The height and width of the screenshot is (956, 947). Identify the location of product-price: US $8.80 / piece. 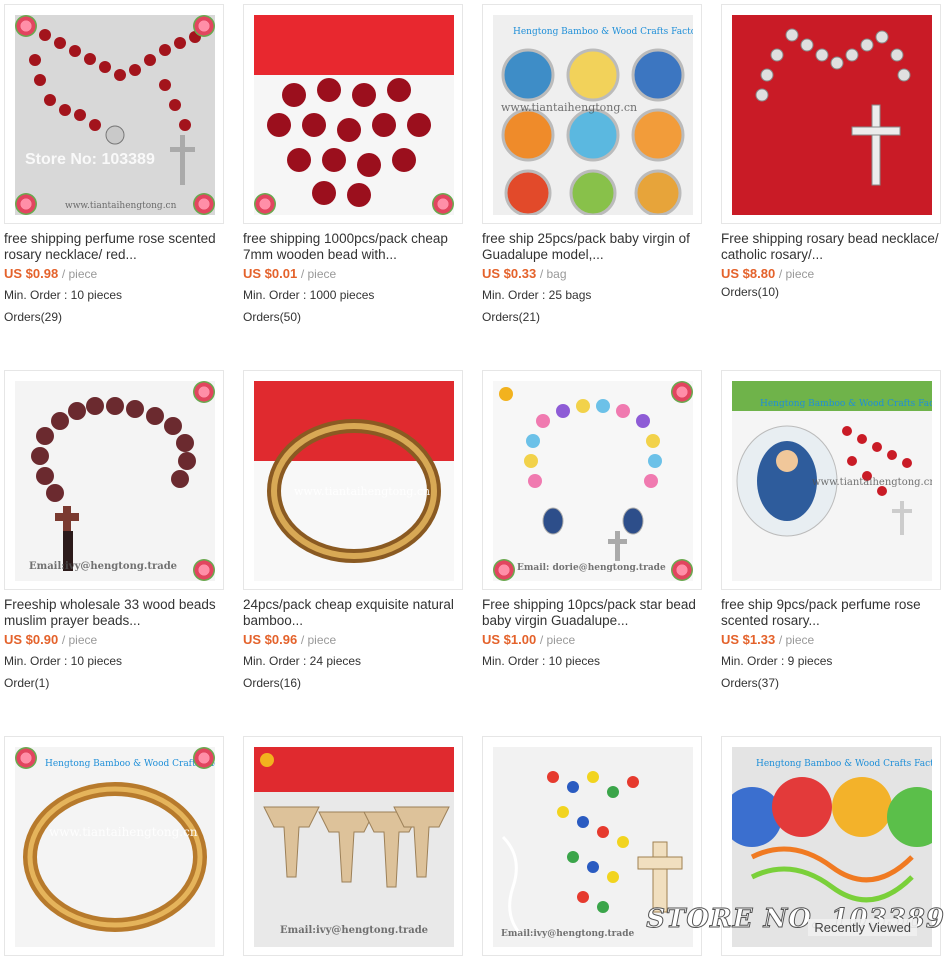
(767, 273).